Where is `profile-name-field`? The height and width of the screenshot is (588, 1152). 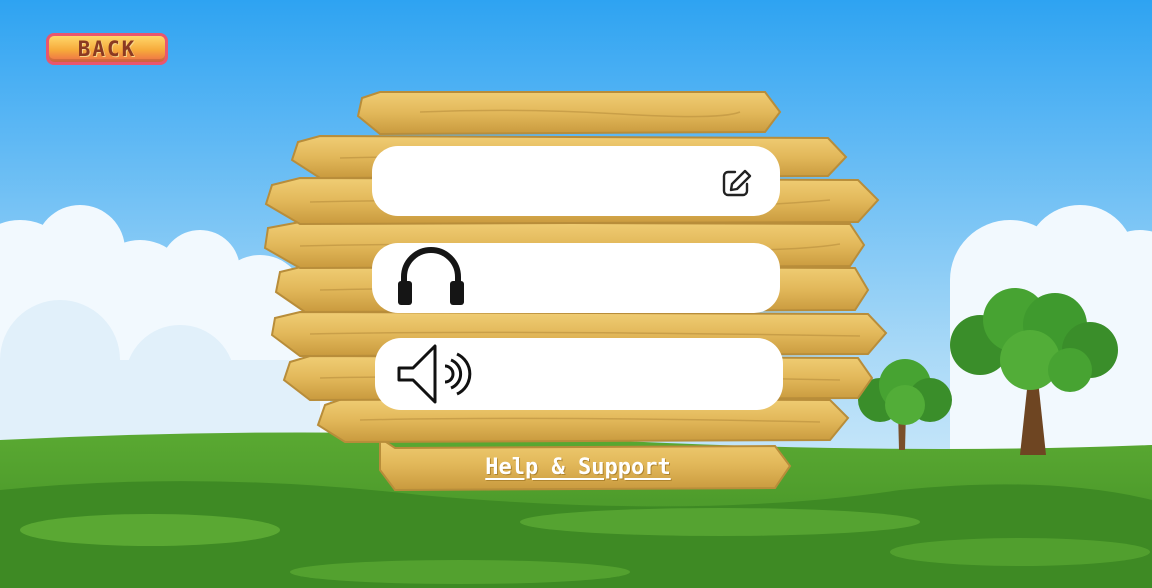
profile-name-field is located at coordinates (576, 181).